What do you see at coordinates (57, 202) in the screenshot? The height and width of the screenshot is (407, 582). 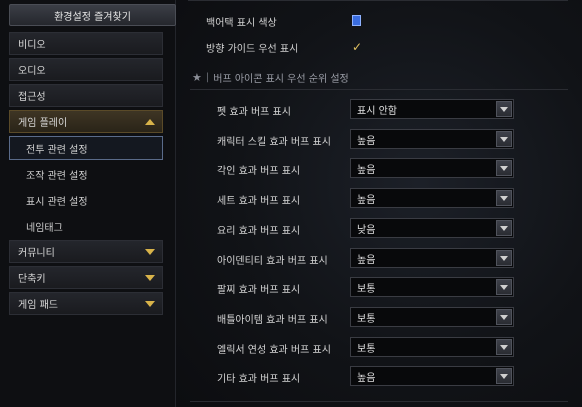 I see `submenu-item-label: 표시 관련 설정` at bounding box center [57, 202].